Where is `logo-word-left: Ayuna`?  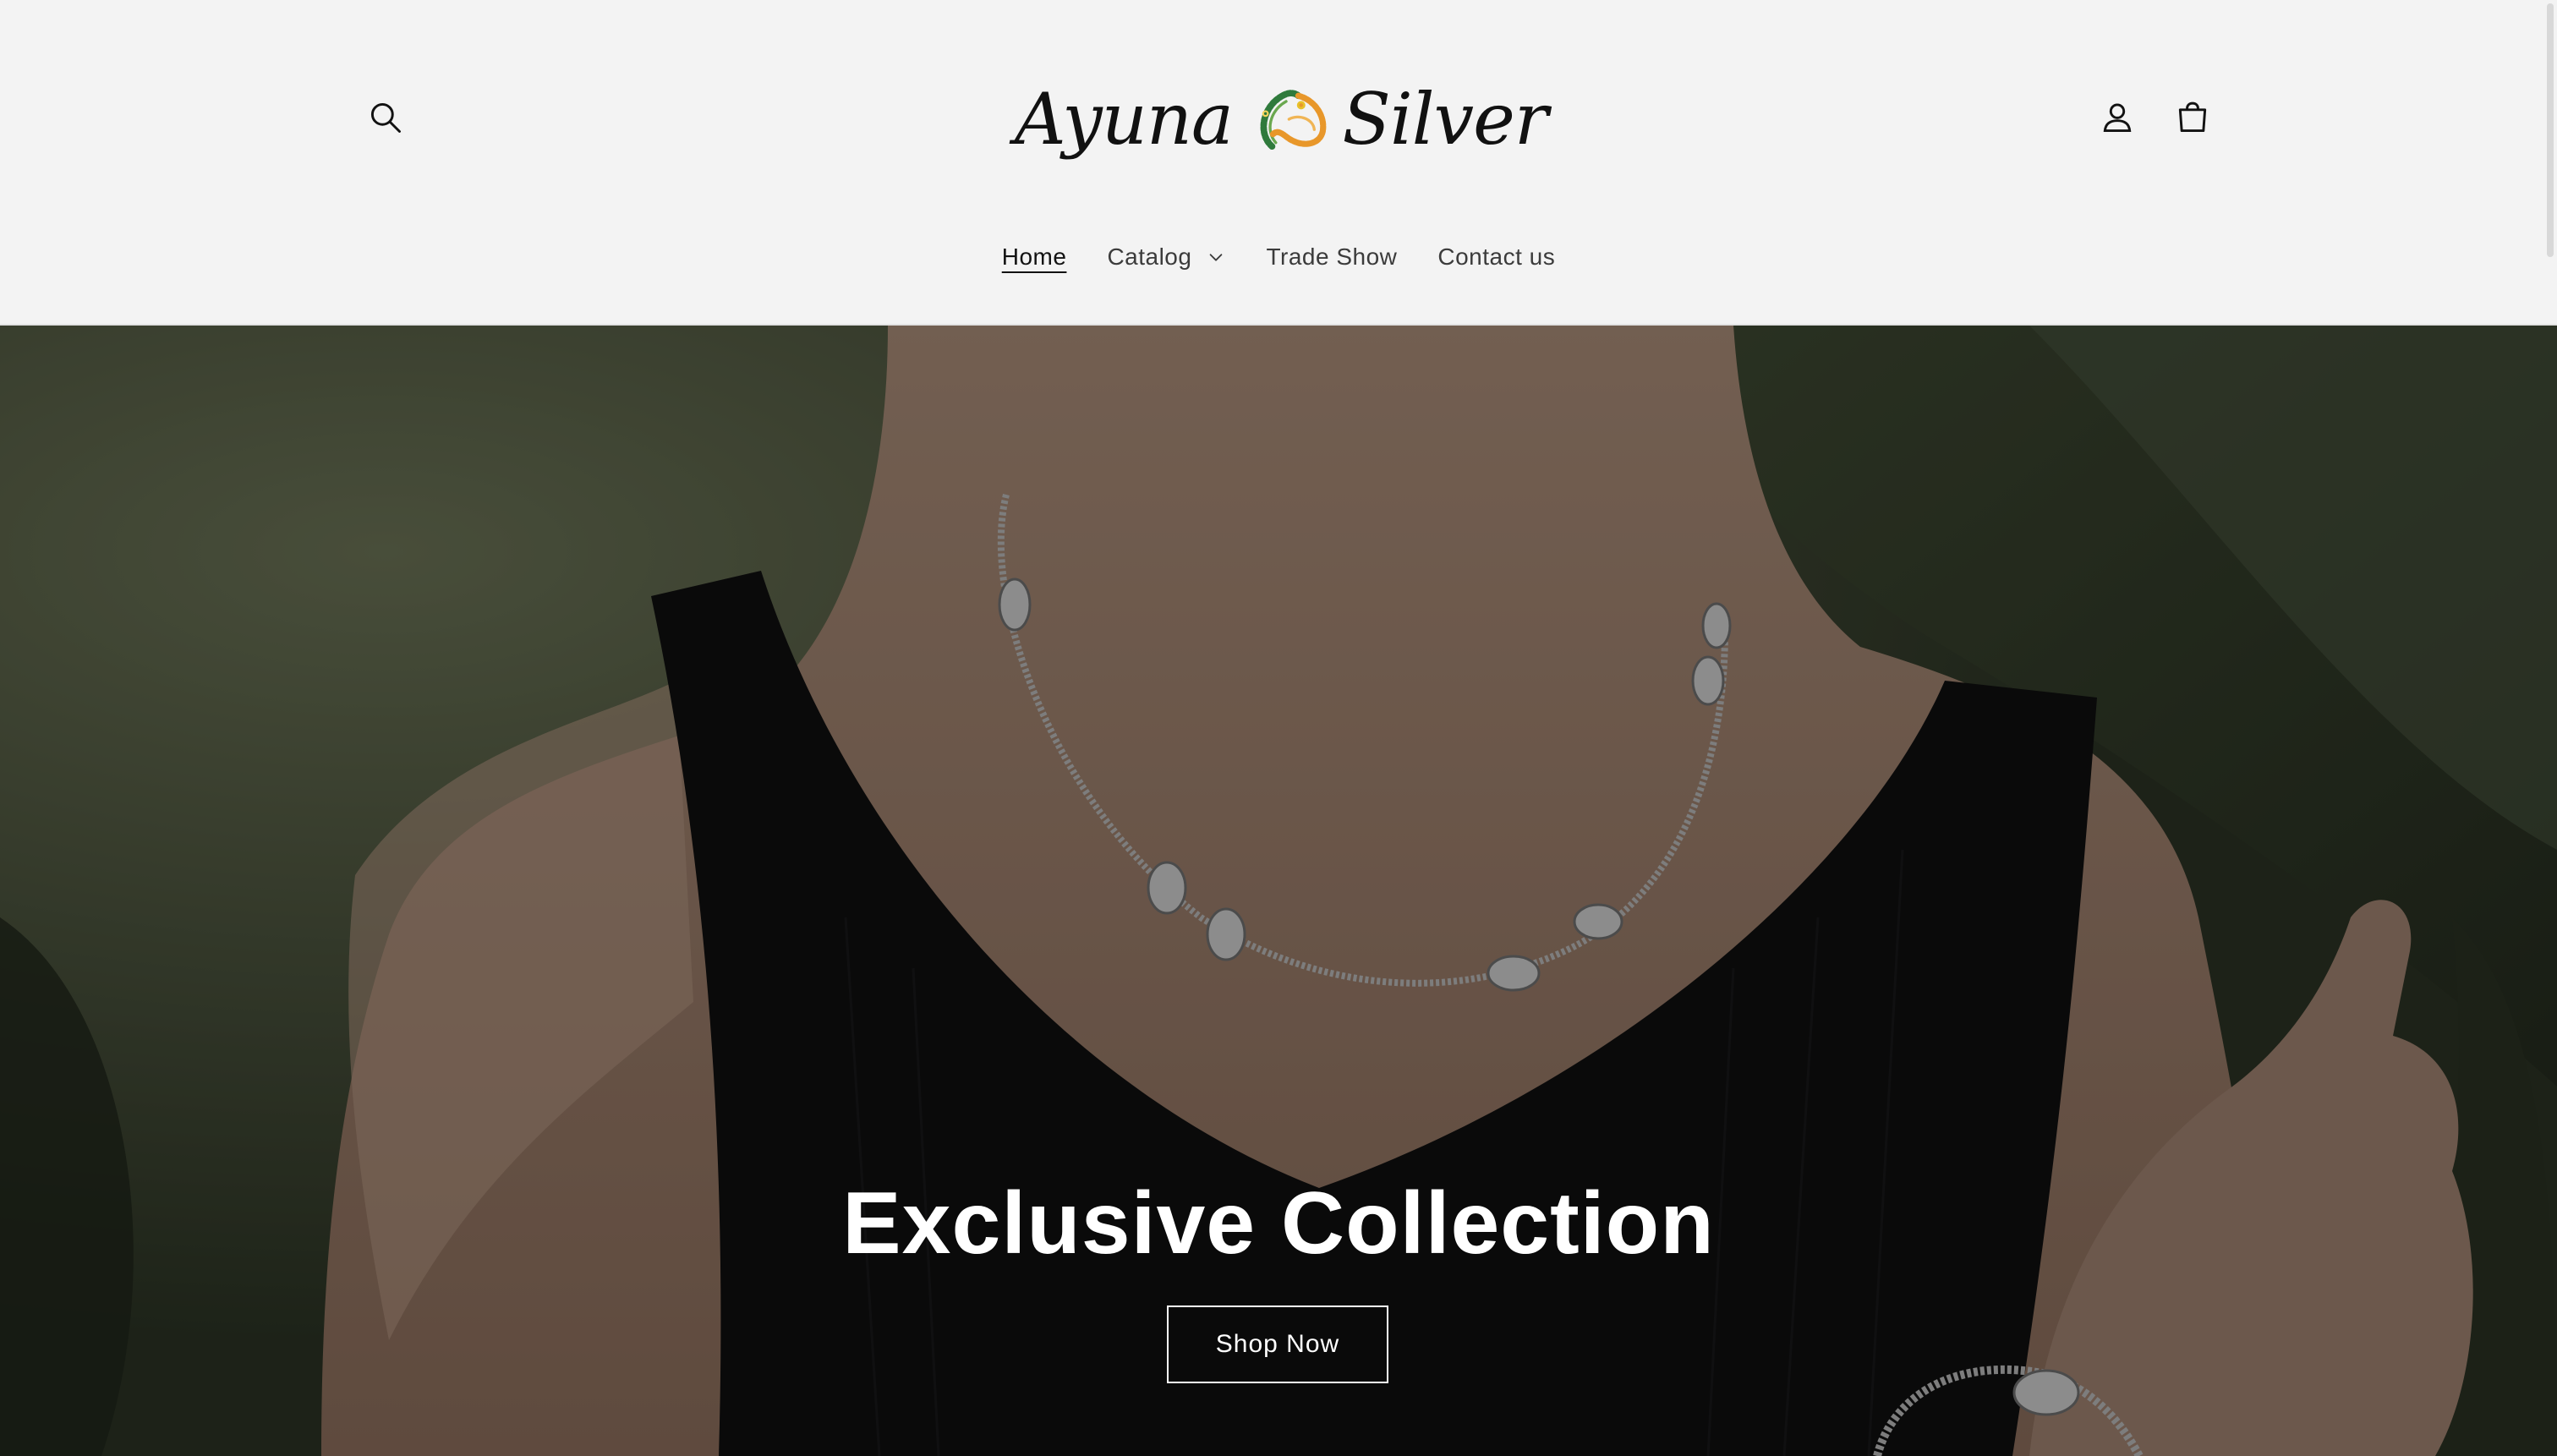 logo-word-left: Ayuna is located at coordinates (1124, 120).